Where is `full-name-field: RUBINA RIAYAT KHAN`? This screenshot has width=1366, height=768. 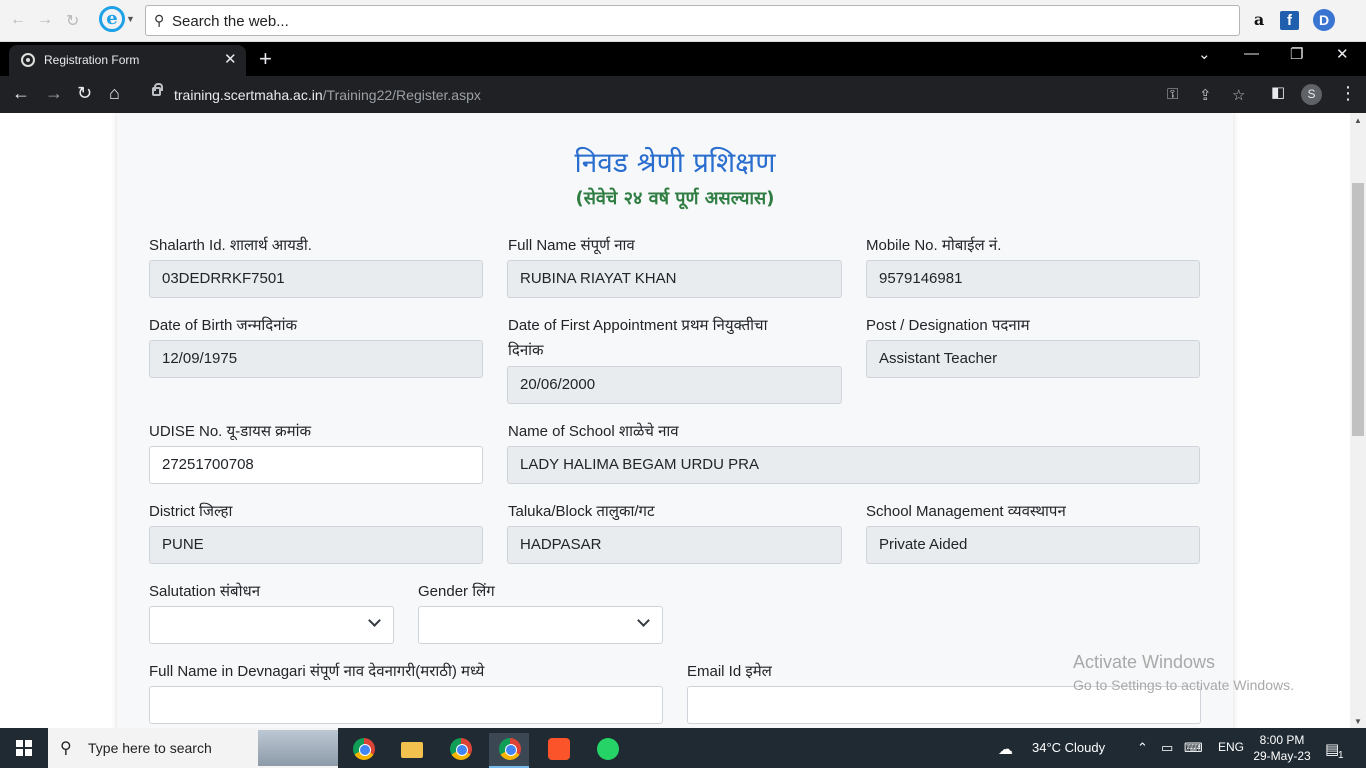
full-name-field: RUBINA RIAYAT KHAN is located at coordinates (674, 279).